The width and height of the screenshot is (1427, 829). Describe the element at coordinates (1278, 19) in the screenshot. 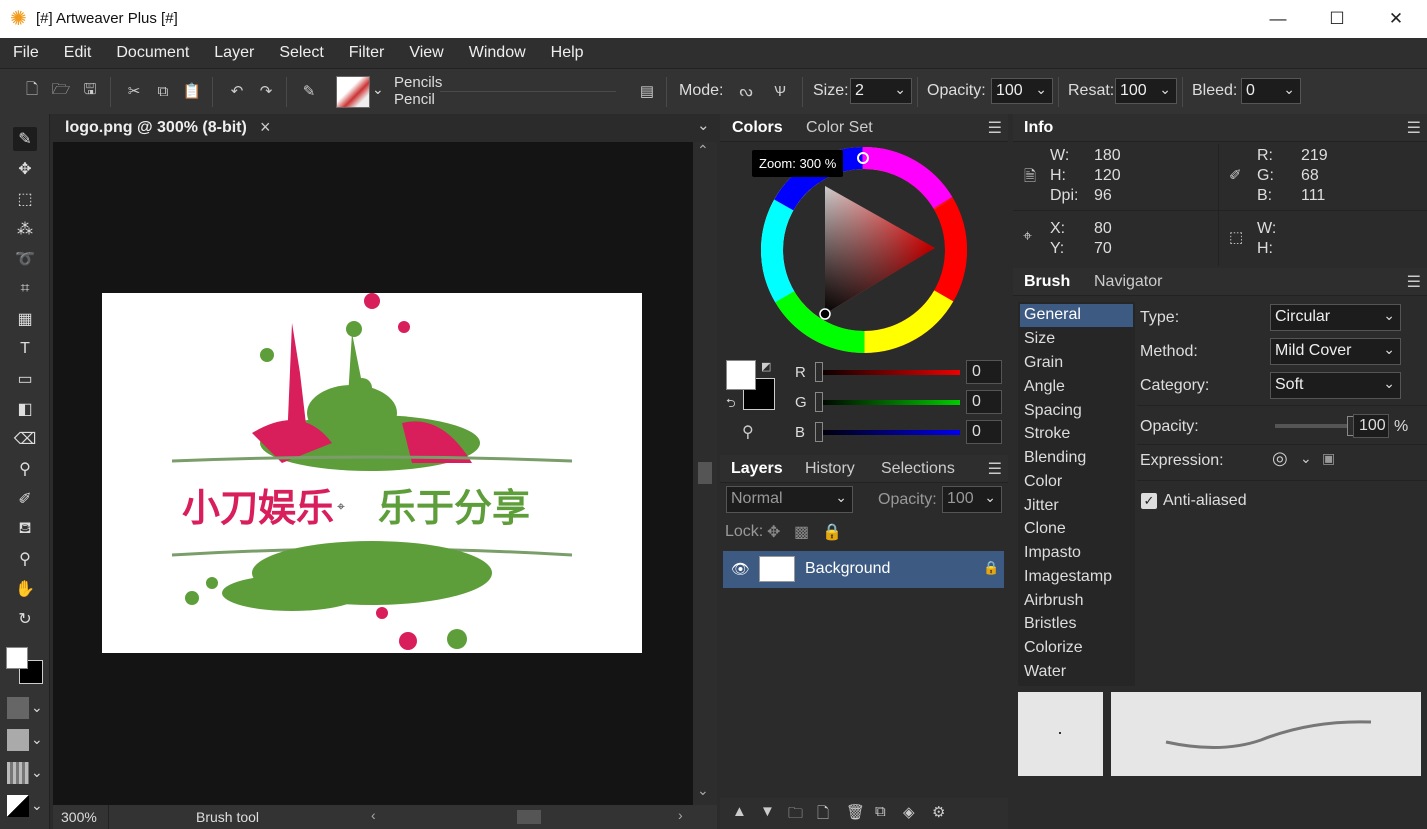

I see `minimize-button: —` at that location.